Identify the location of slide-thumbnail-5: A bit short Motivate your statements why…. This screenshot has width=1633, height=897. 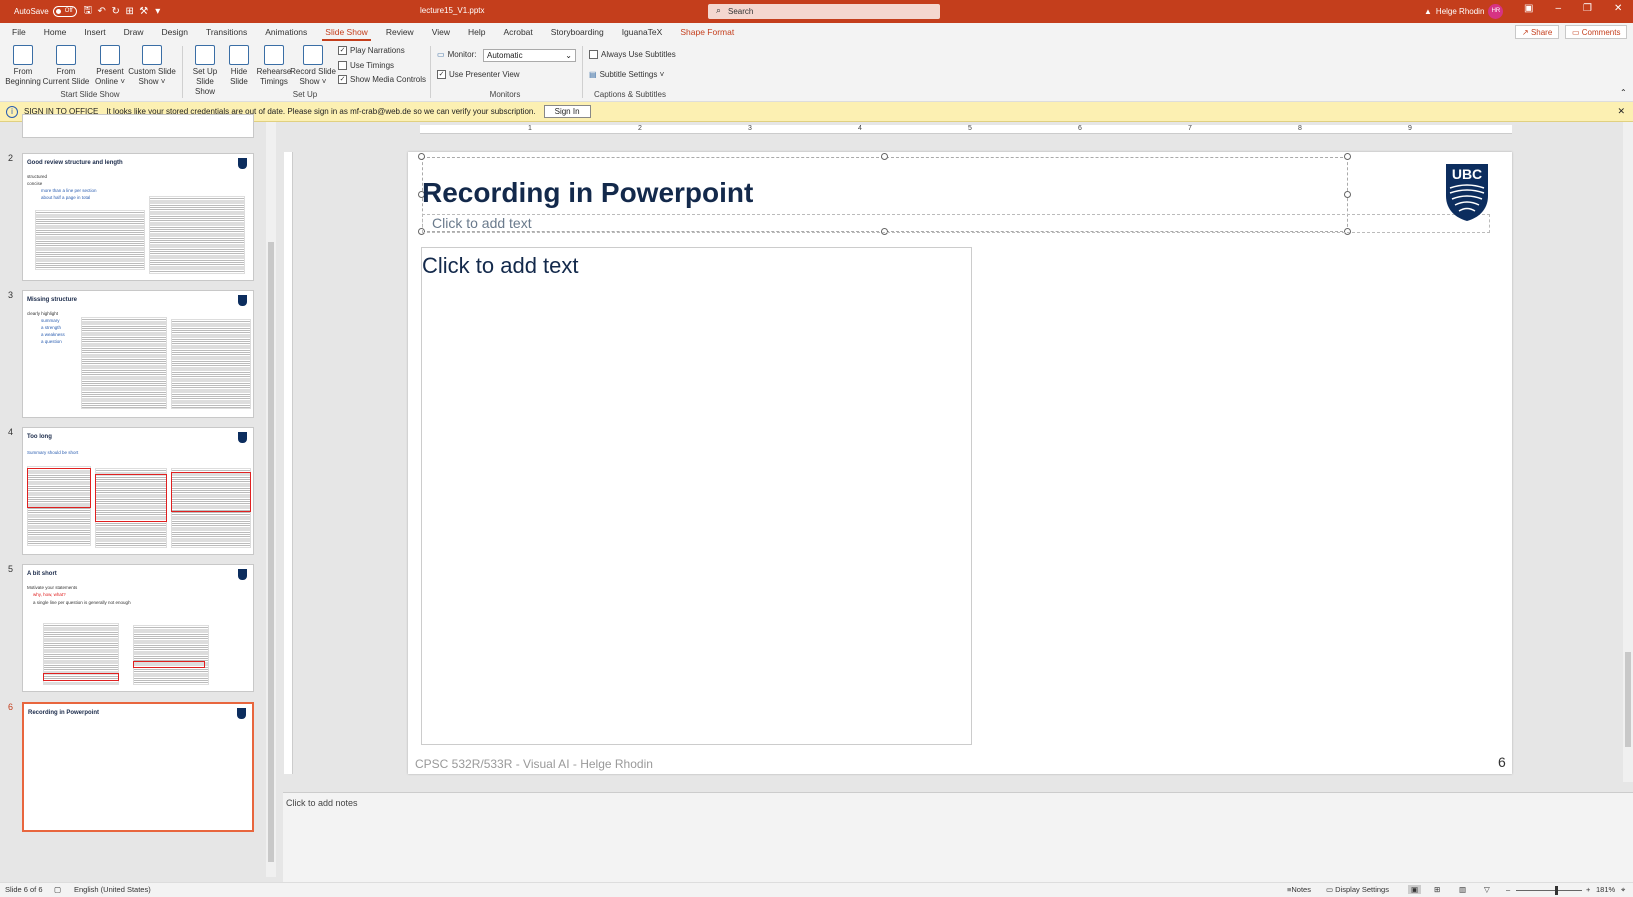
(138, 628).